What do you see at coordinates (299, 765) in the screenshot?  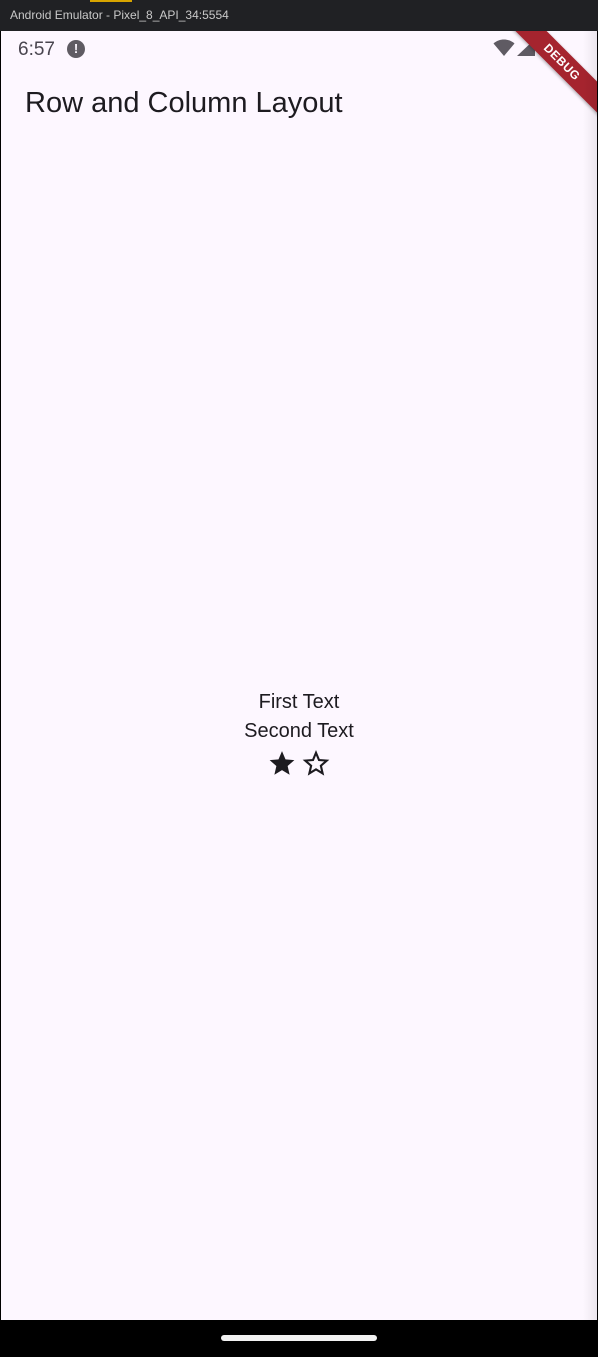 I see `star-row` at bounding box center [299, 765].